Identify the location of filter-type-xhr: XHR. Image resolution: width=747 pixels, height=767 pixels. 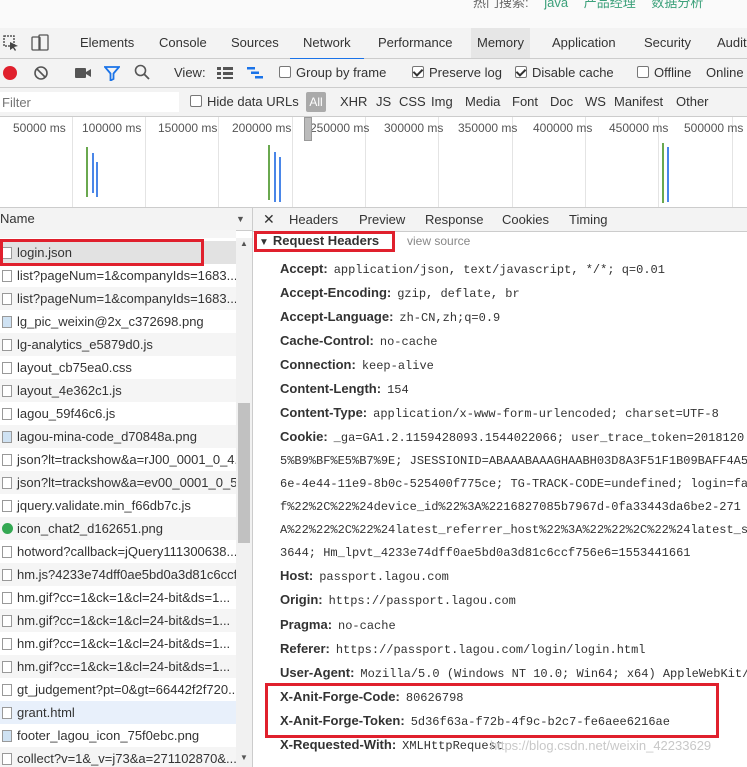
(353, 102).